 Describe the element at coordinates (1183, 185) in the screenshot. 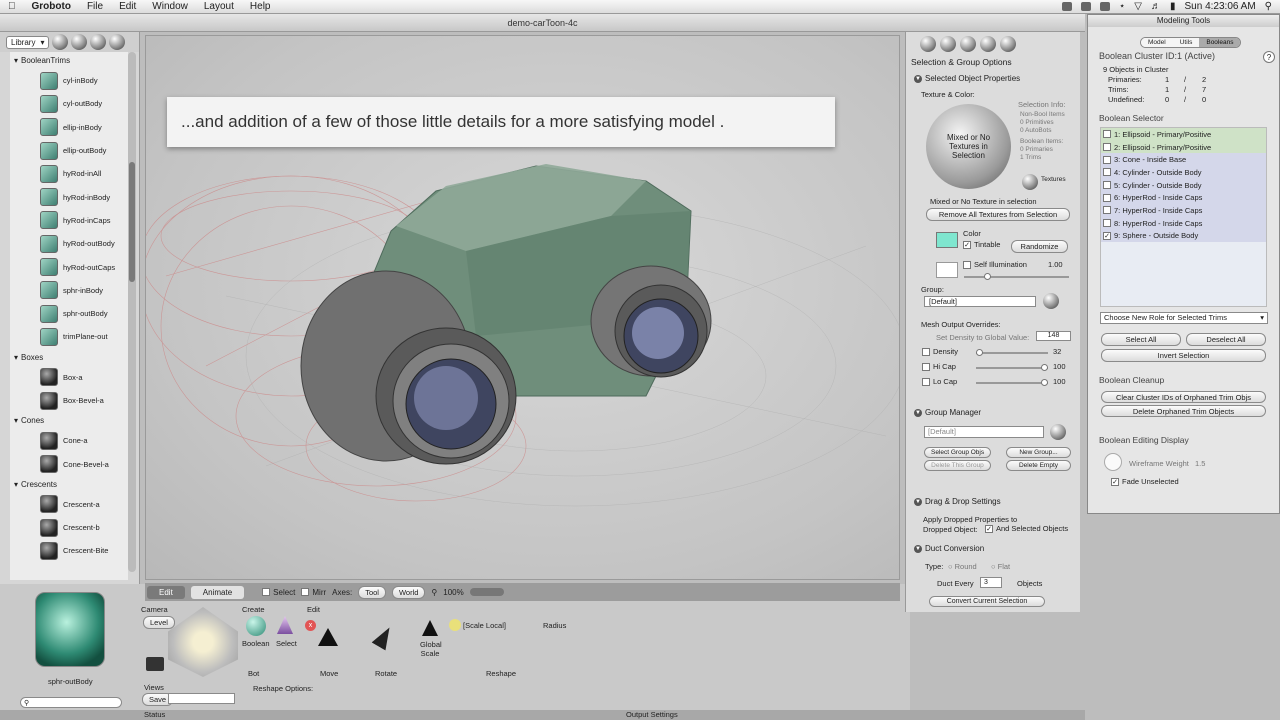

I see `list-item: 5: Cylinder - Outside Body` at that location.